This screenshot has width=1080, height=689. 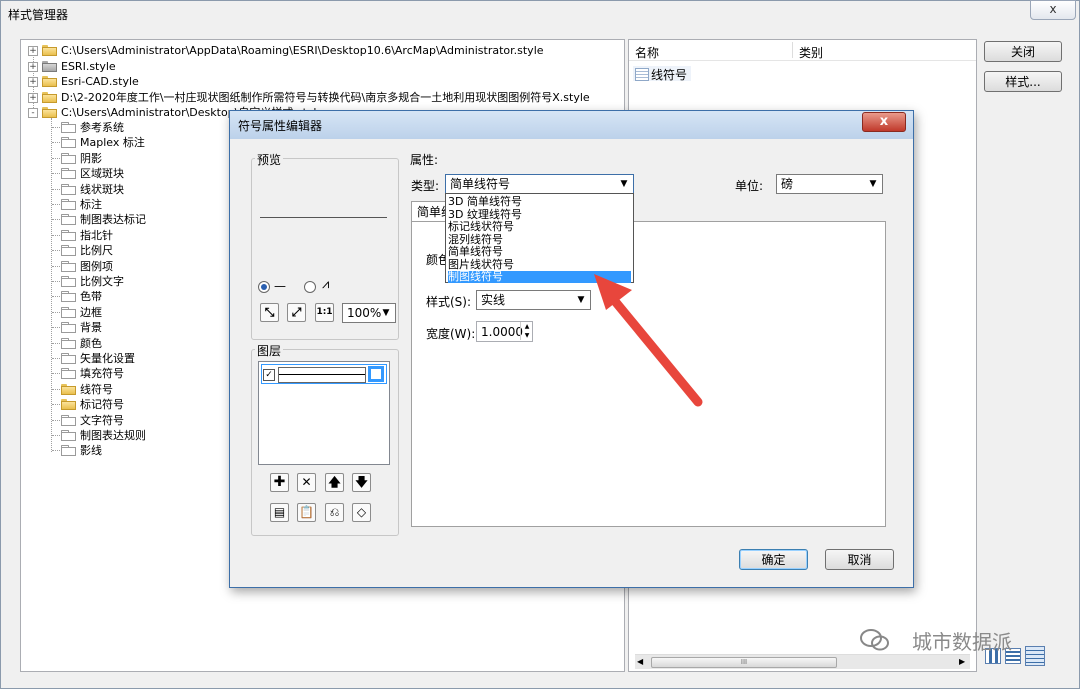 I want to click on tree-subfolder: 线符号, so click(x=121, y=389).